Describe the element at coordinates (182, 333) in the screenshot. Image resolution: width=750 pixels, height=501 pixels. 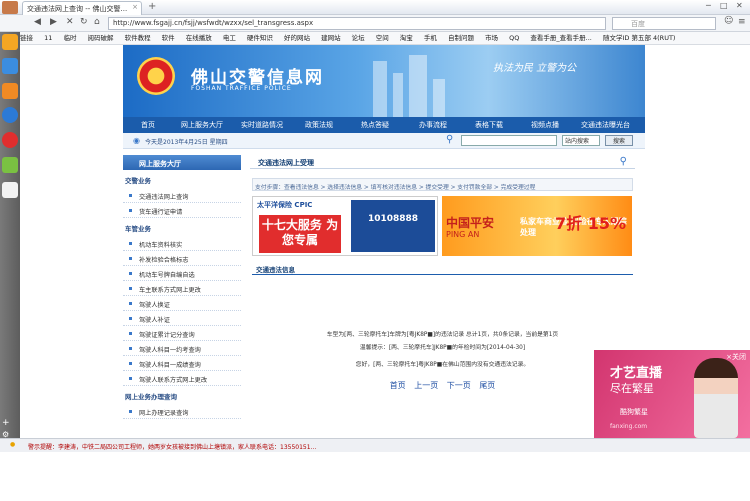
I see `menu-item: 驾驶证累计记分查询` at that location.